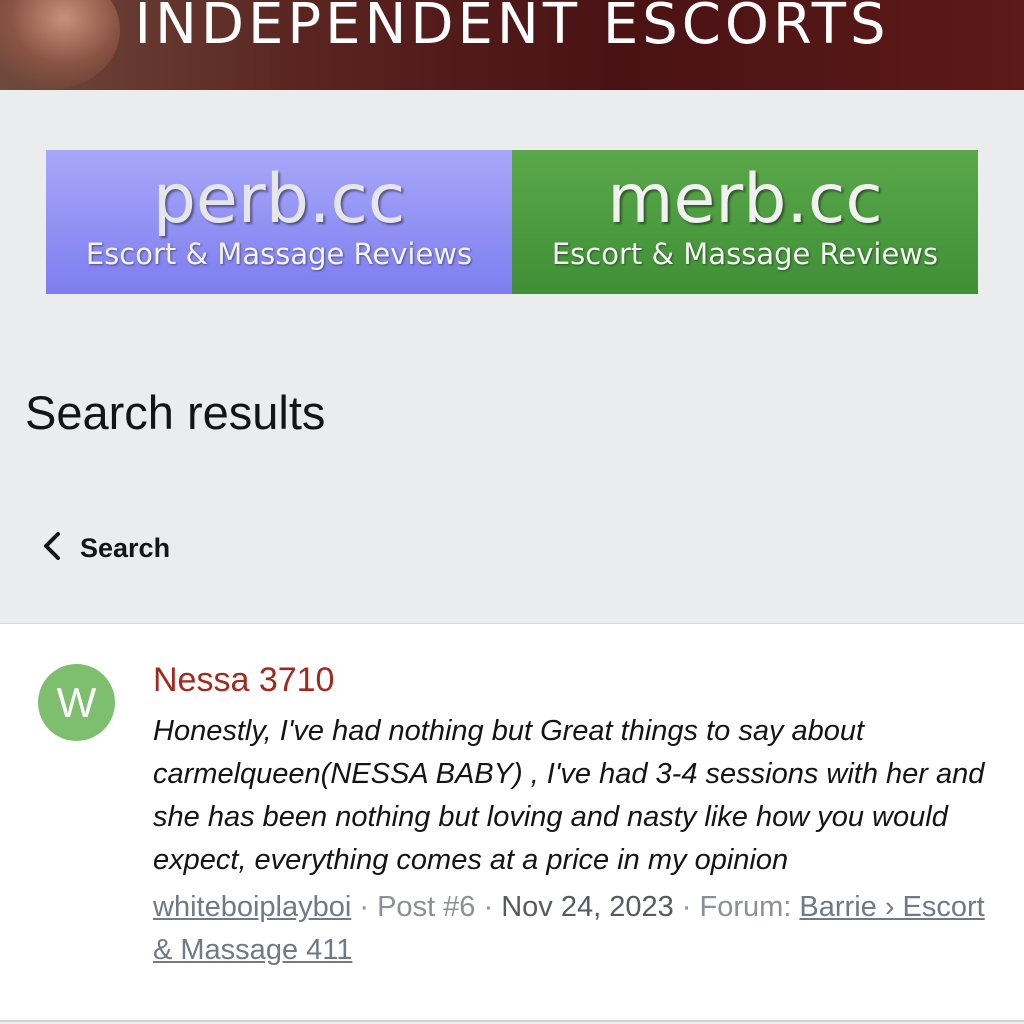 The height and width of the screenshot is (1024, 1024). What do you see at coordinates (175, 412) in the screenshot?
I see `page-title: Search results` at bounding box center [175, 412].